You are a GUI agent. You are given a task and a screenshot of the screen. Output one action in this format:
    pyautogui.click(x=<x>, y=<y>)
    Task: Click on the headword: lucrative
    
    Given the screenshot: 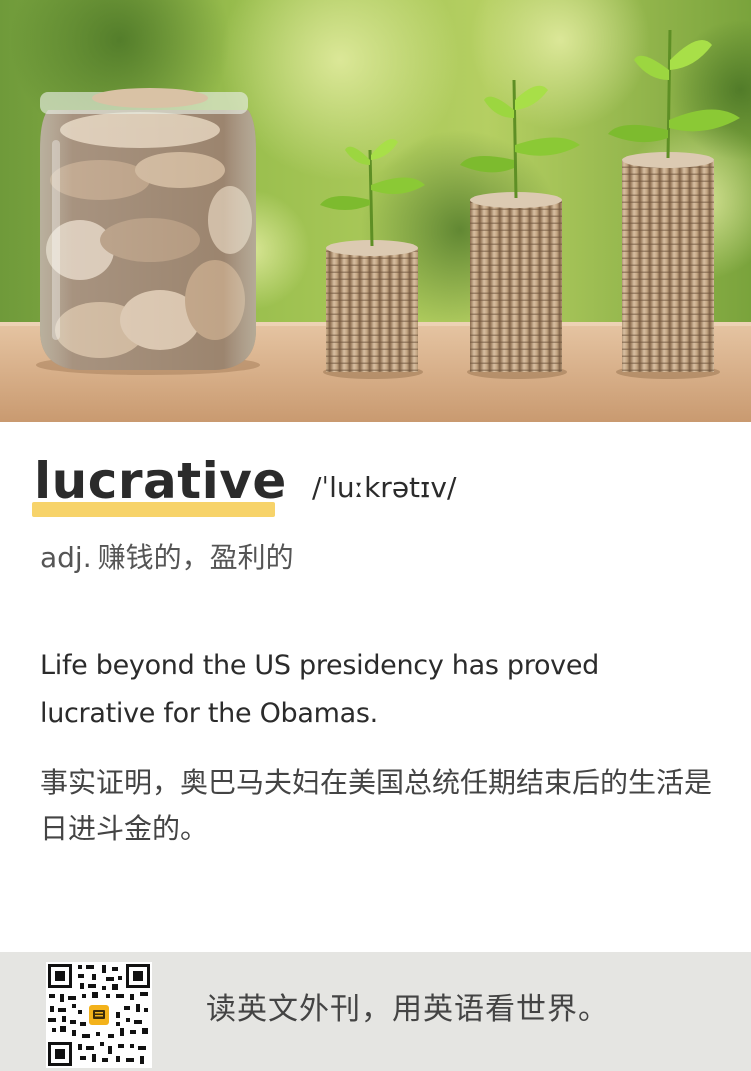 What is the action you would take?
    pyautogui.click(x=160, y=481)
    